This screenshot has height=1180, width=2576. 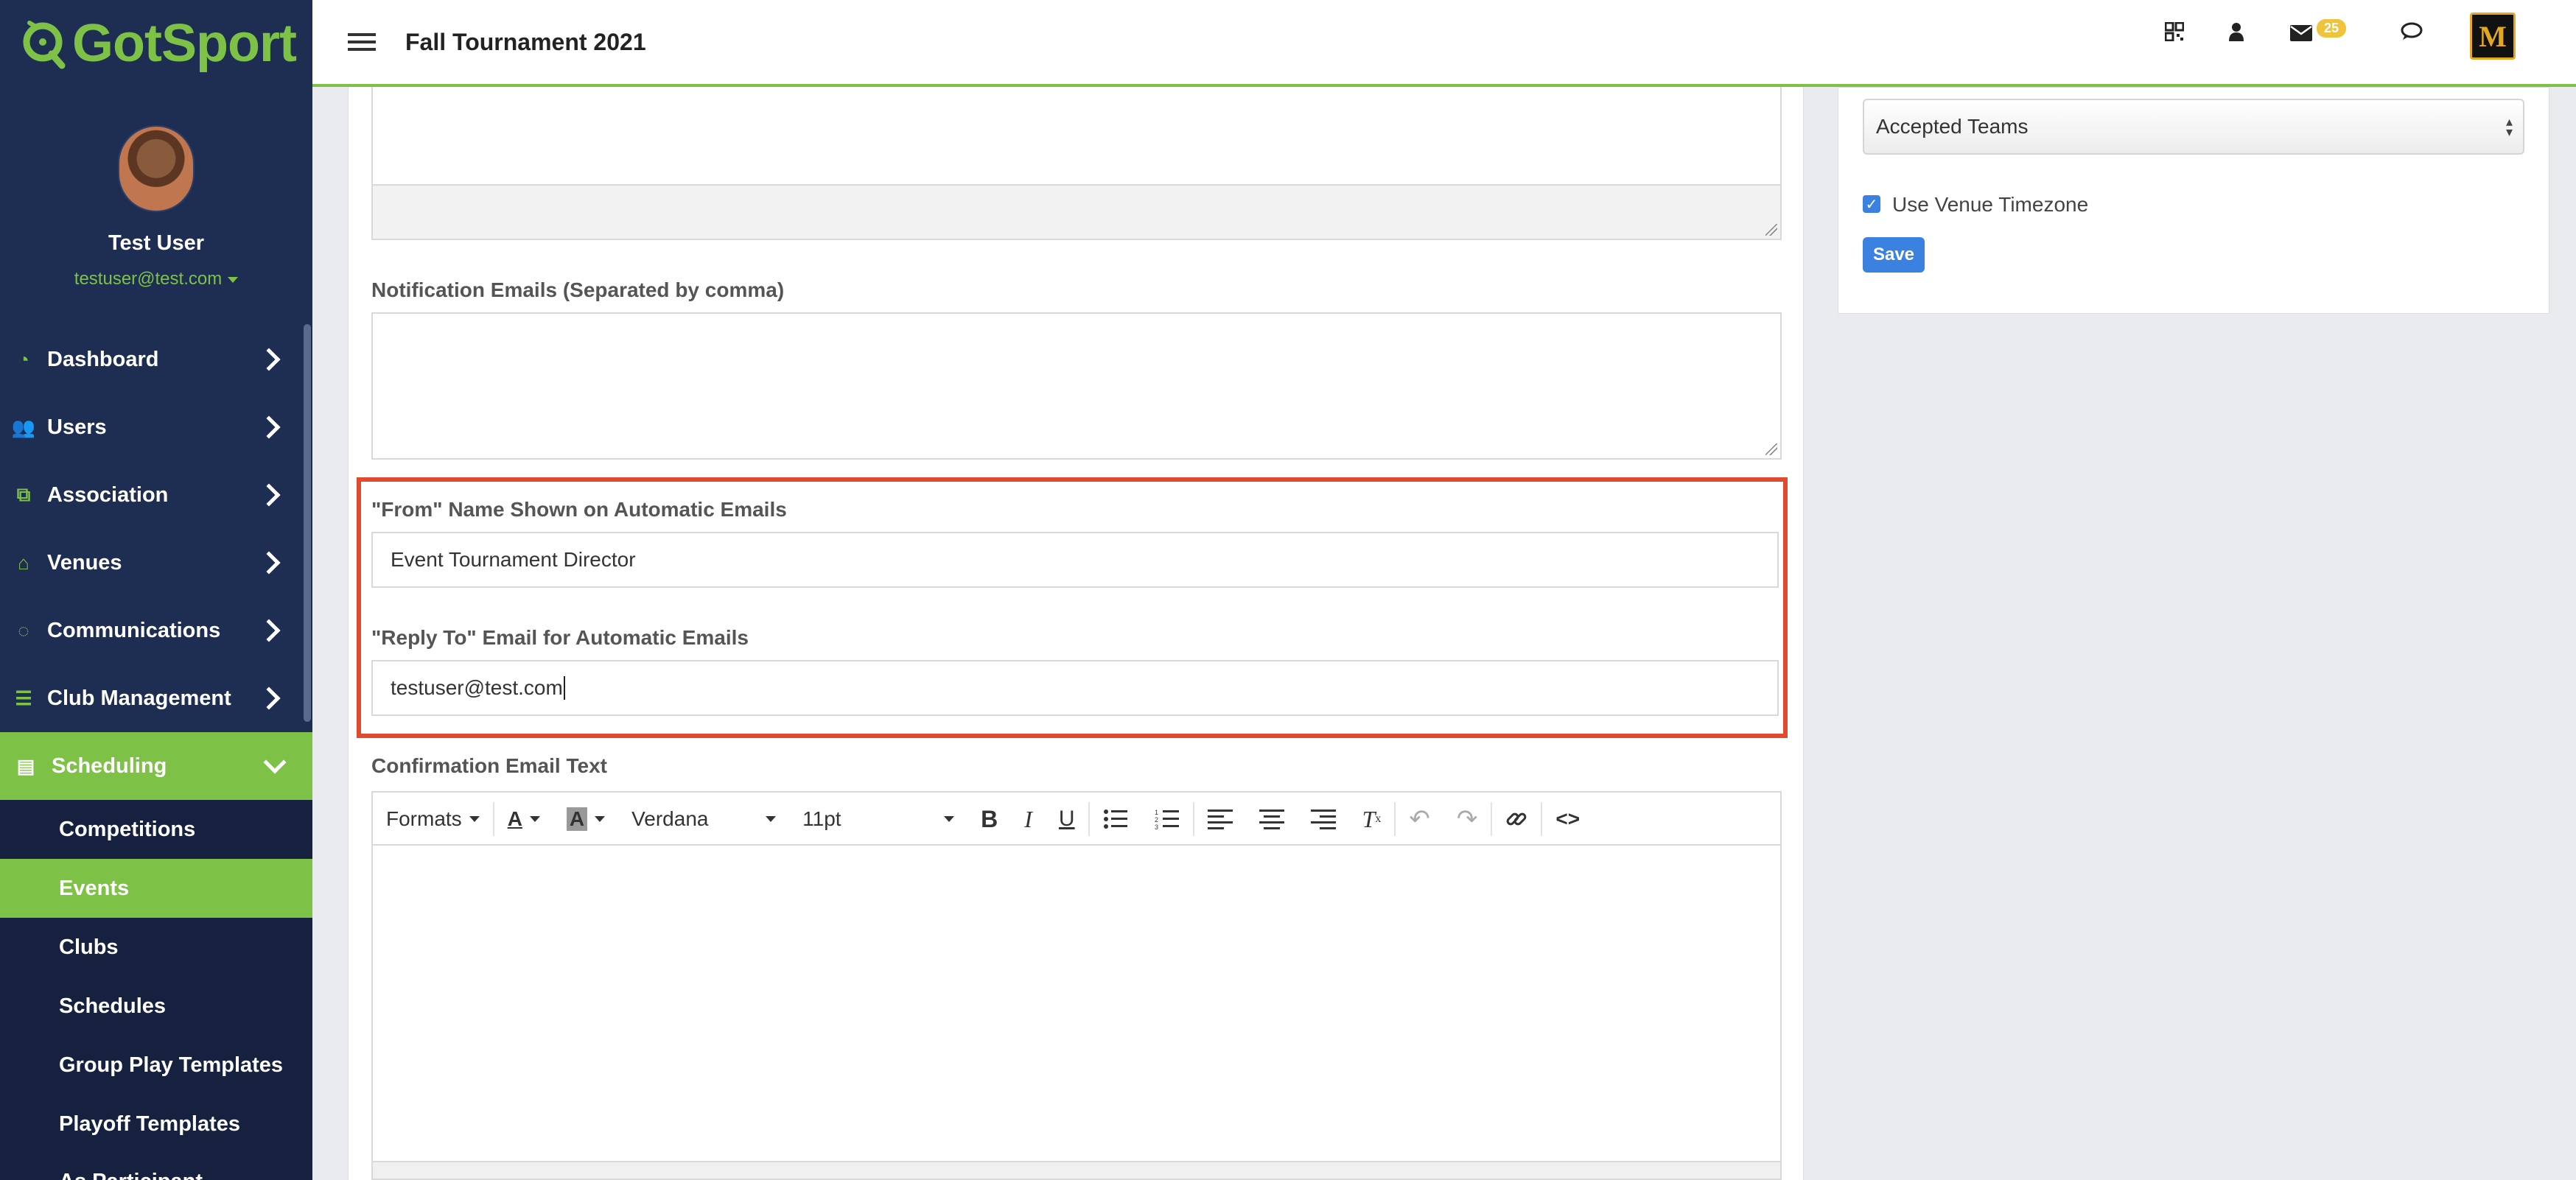 What do you see at coordinates (578, 289) in the screenshot?
I see `notification-emails-label: Notification Emails (Separated by comma)` at bounding box center [578, 289].